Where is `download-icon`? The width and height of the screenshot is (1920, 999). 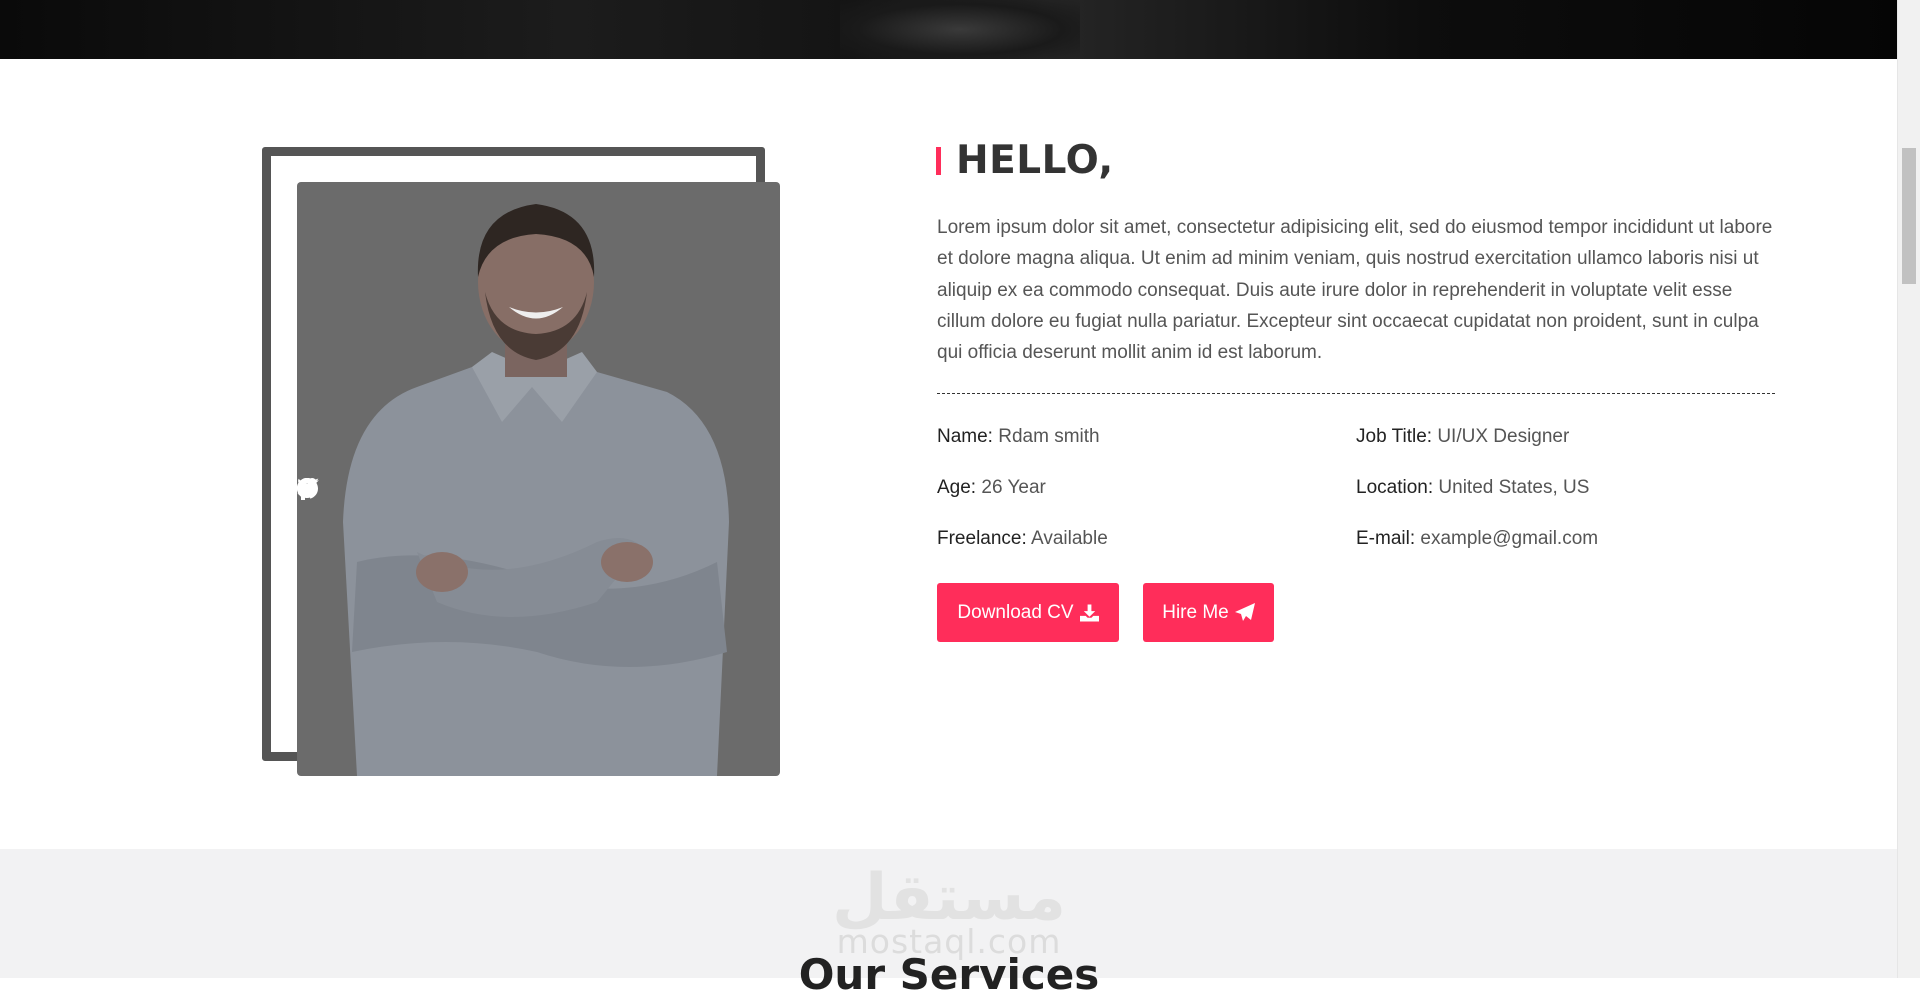 download-icon is located at coordinates (1089, 612).